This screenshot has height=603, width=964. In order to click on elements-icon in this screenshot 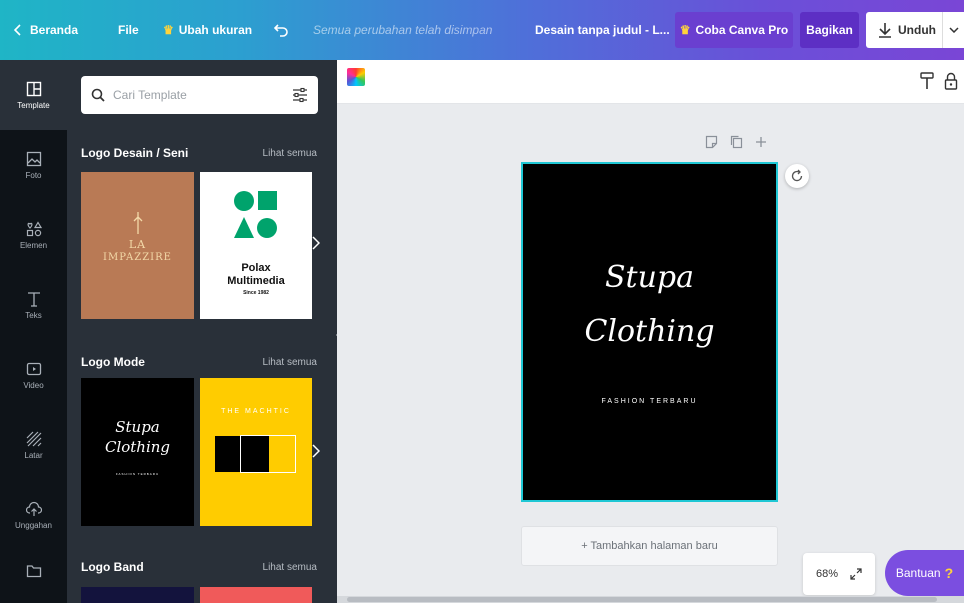, I will do `click(34, 228)`.